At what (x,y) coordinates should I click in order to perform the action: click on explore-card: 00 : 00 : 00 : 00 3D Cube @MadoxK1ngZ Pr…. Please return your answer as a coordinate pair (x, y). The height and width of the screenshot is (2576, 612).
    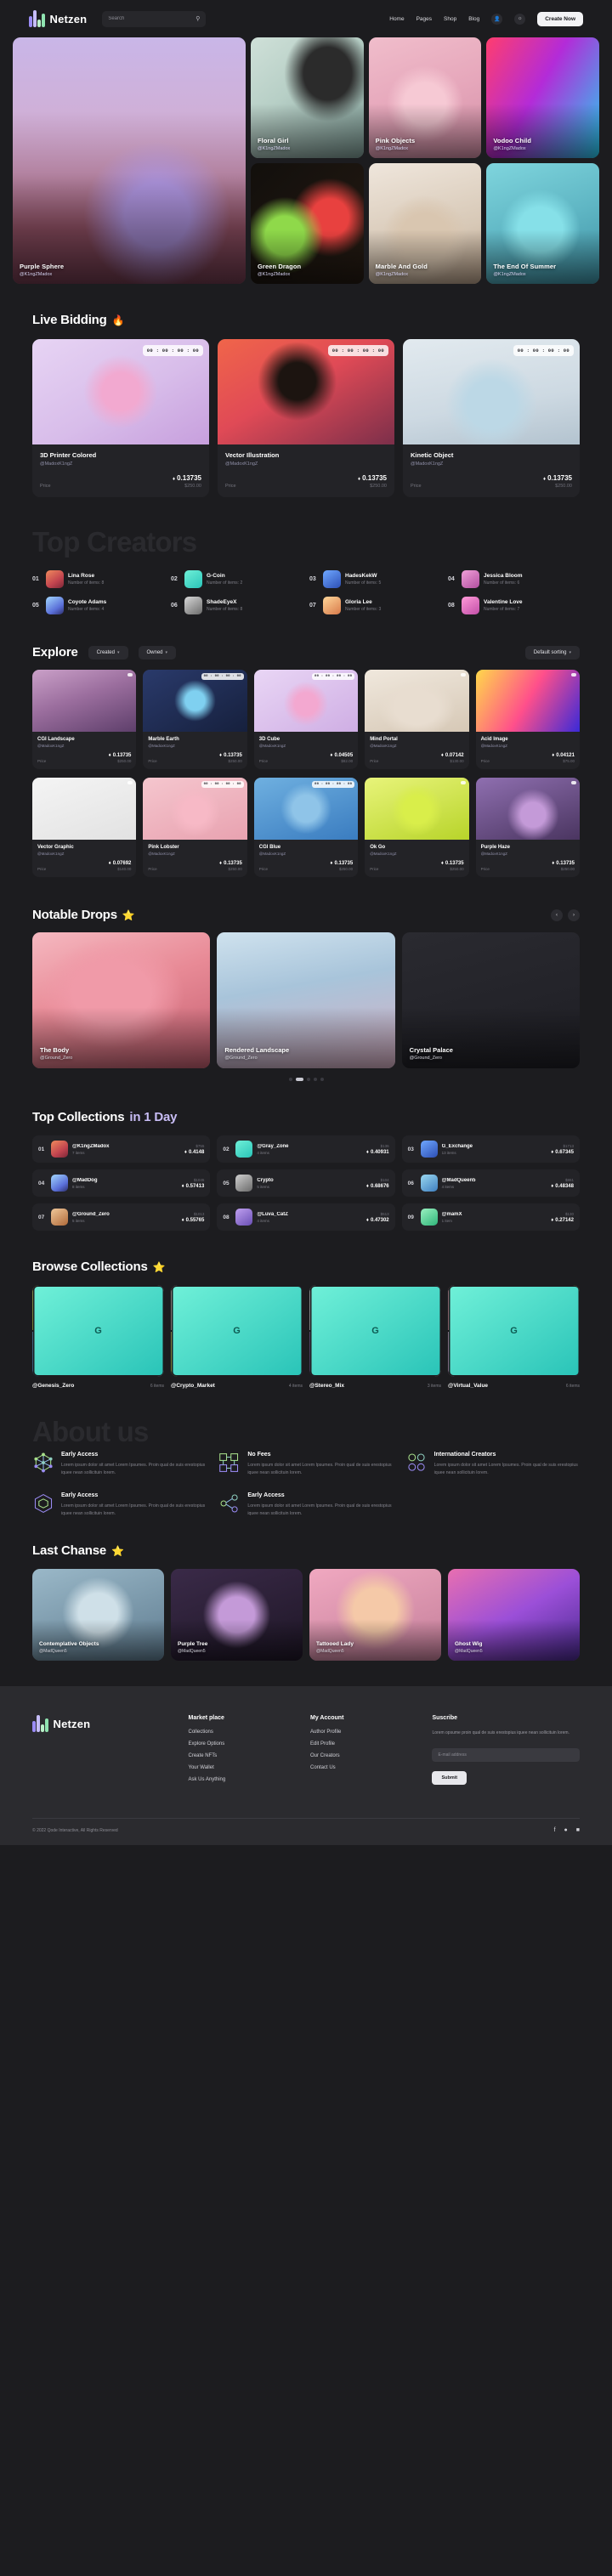
    Looking at the image, I should click on (306, 719).